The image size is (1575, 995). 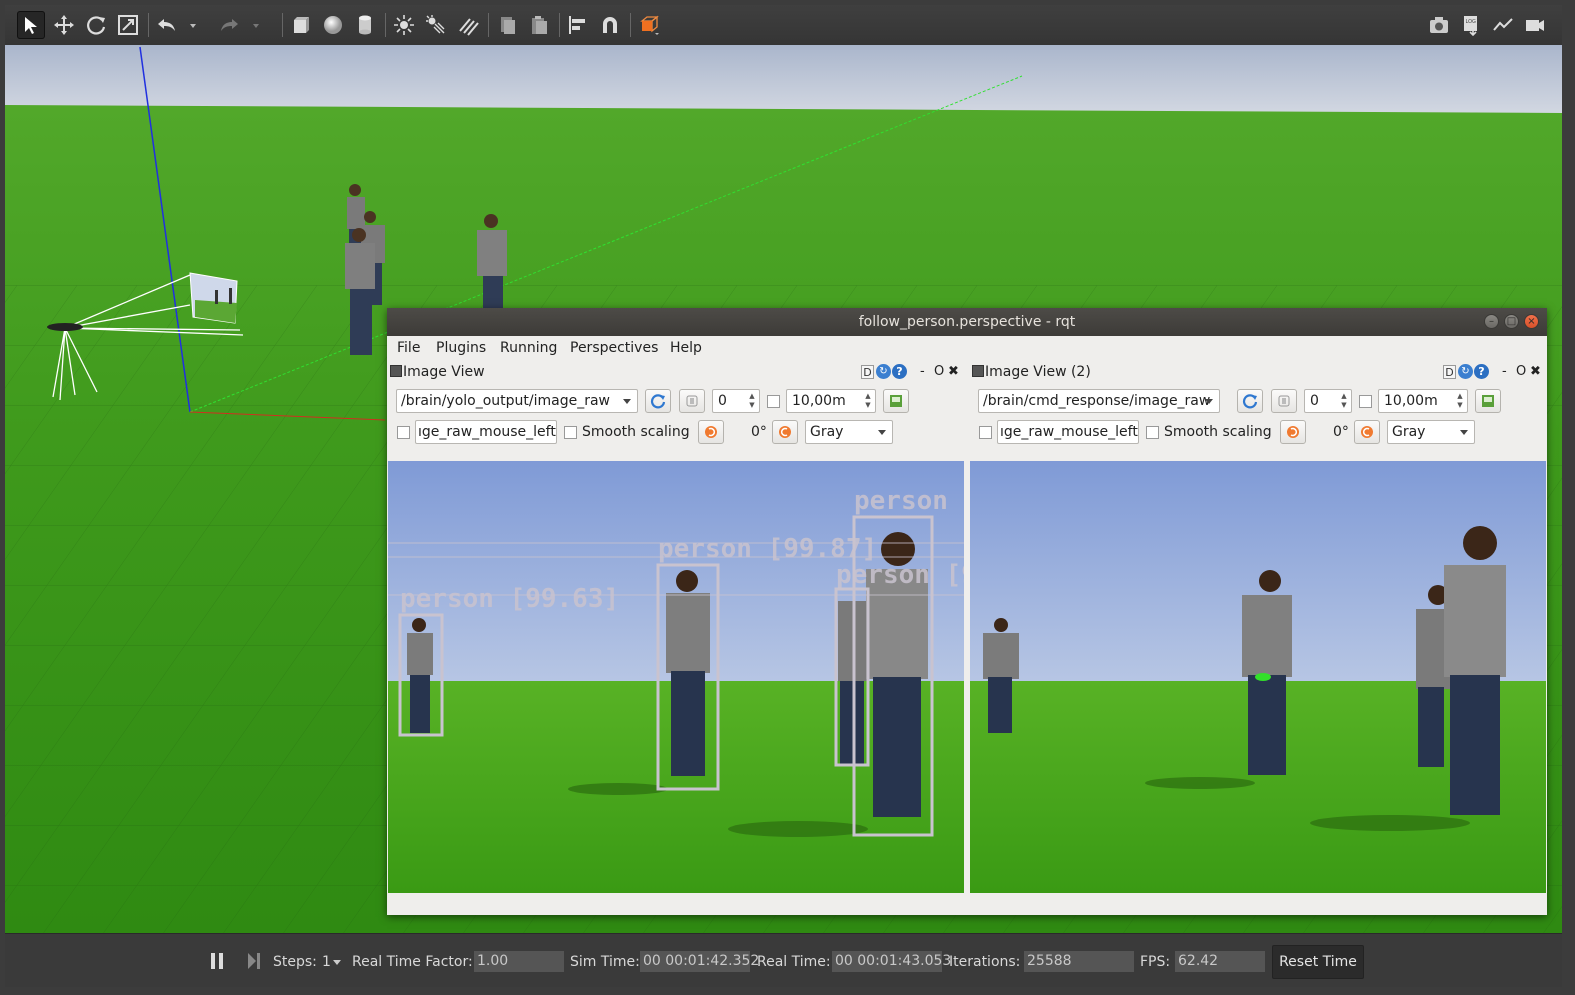 I want to click on undo-dropdown-icon, so click(x=193, y=25).